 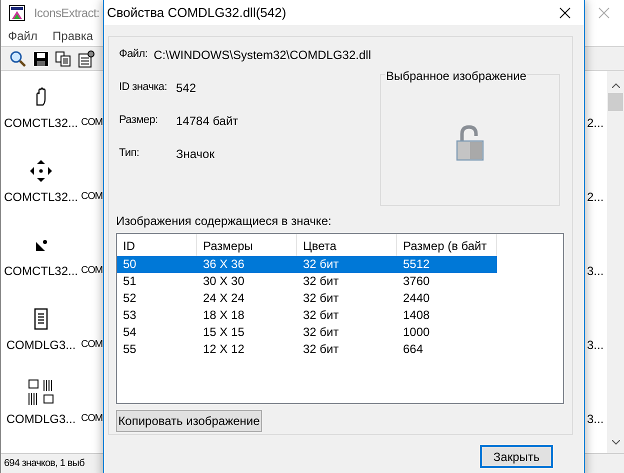 I want to click on table-row: 53 18 X 18 32 бит 1408, so click(x=307, y=315).